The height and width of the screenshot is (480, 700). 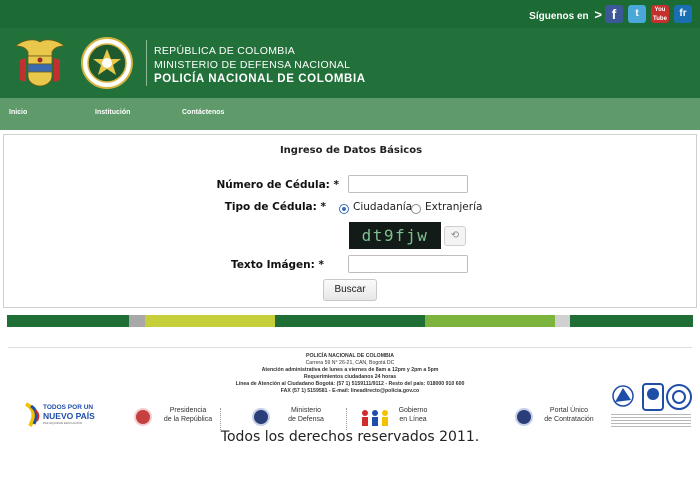 What do you see at coordinates (306, 415) in the screenshot?
I see `link-ministerio-text: Ministerio de Defensa` at bounding box center [306, 415].